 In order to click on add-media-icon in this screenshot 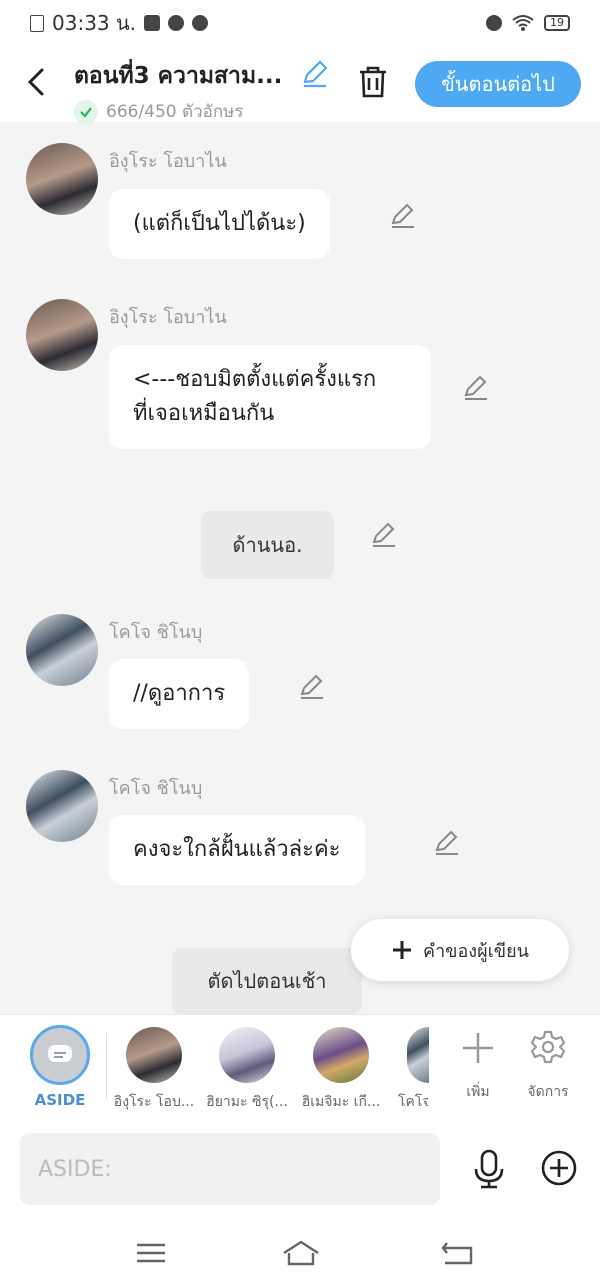, I will do `click(559, 1168)`.